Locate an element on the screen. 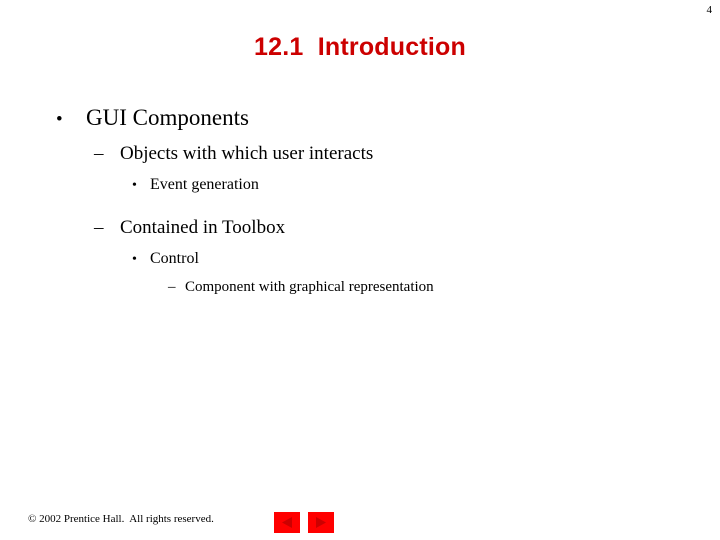 The width and height of the screenshot is (720, 540). bullet-item: – Objects with which user interacts is located at coordinates (360, 154).